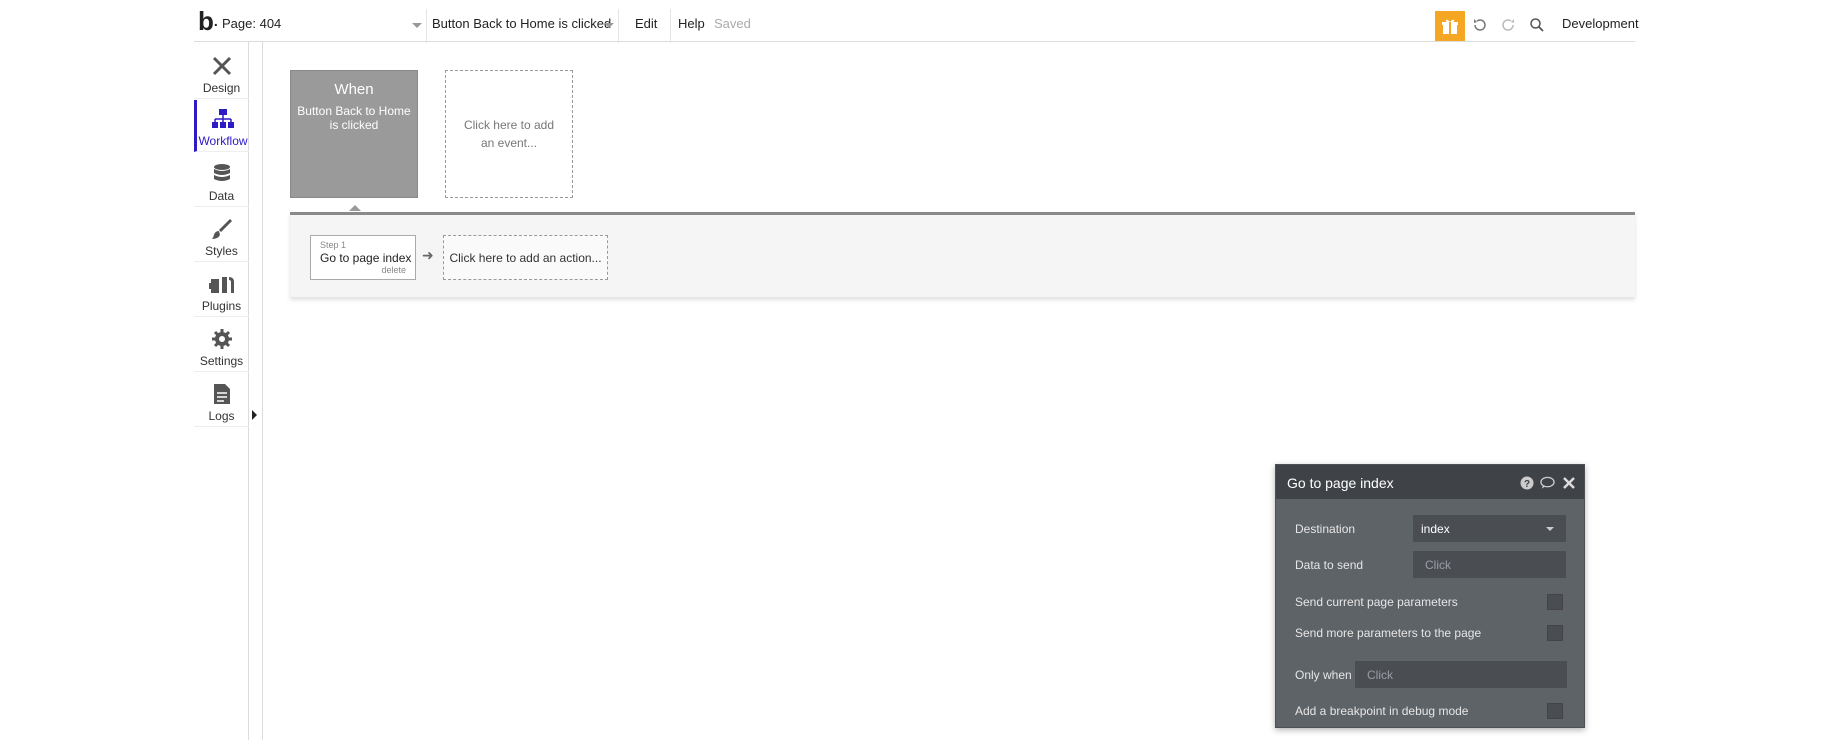 This screenshot has height=740, width=1830. I want to click on event-selector: Button Back to Home is clicked, so click(521, 24).